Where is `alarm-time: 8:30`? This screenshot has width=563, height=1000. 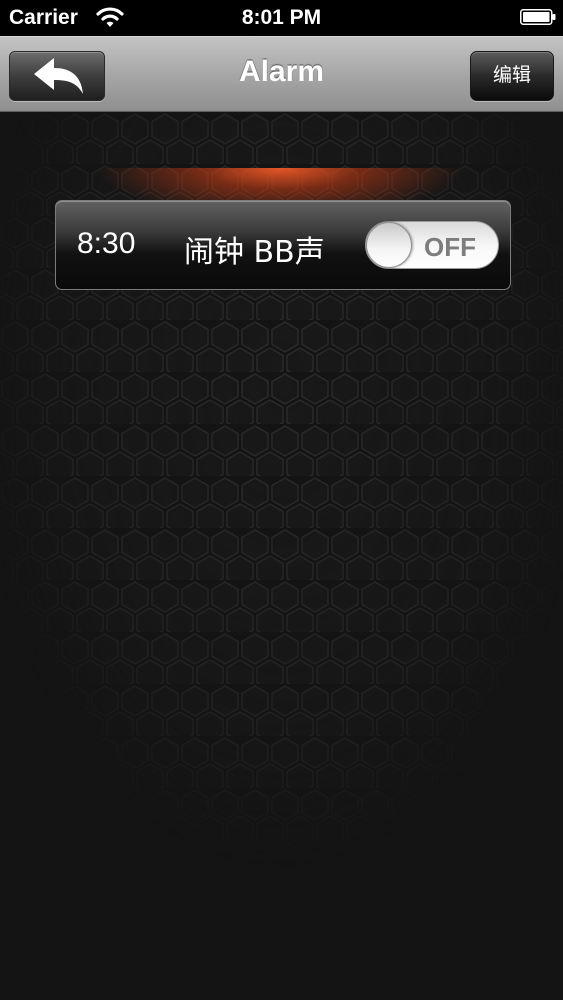 alarm-time: 8:30 is located at coordinates (106, 243).